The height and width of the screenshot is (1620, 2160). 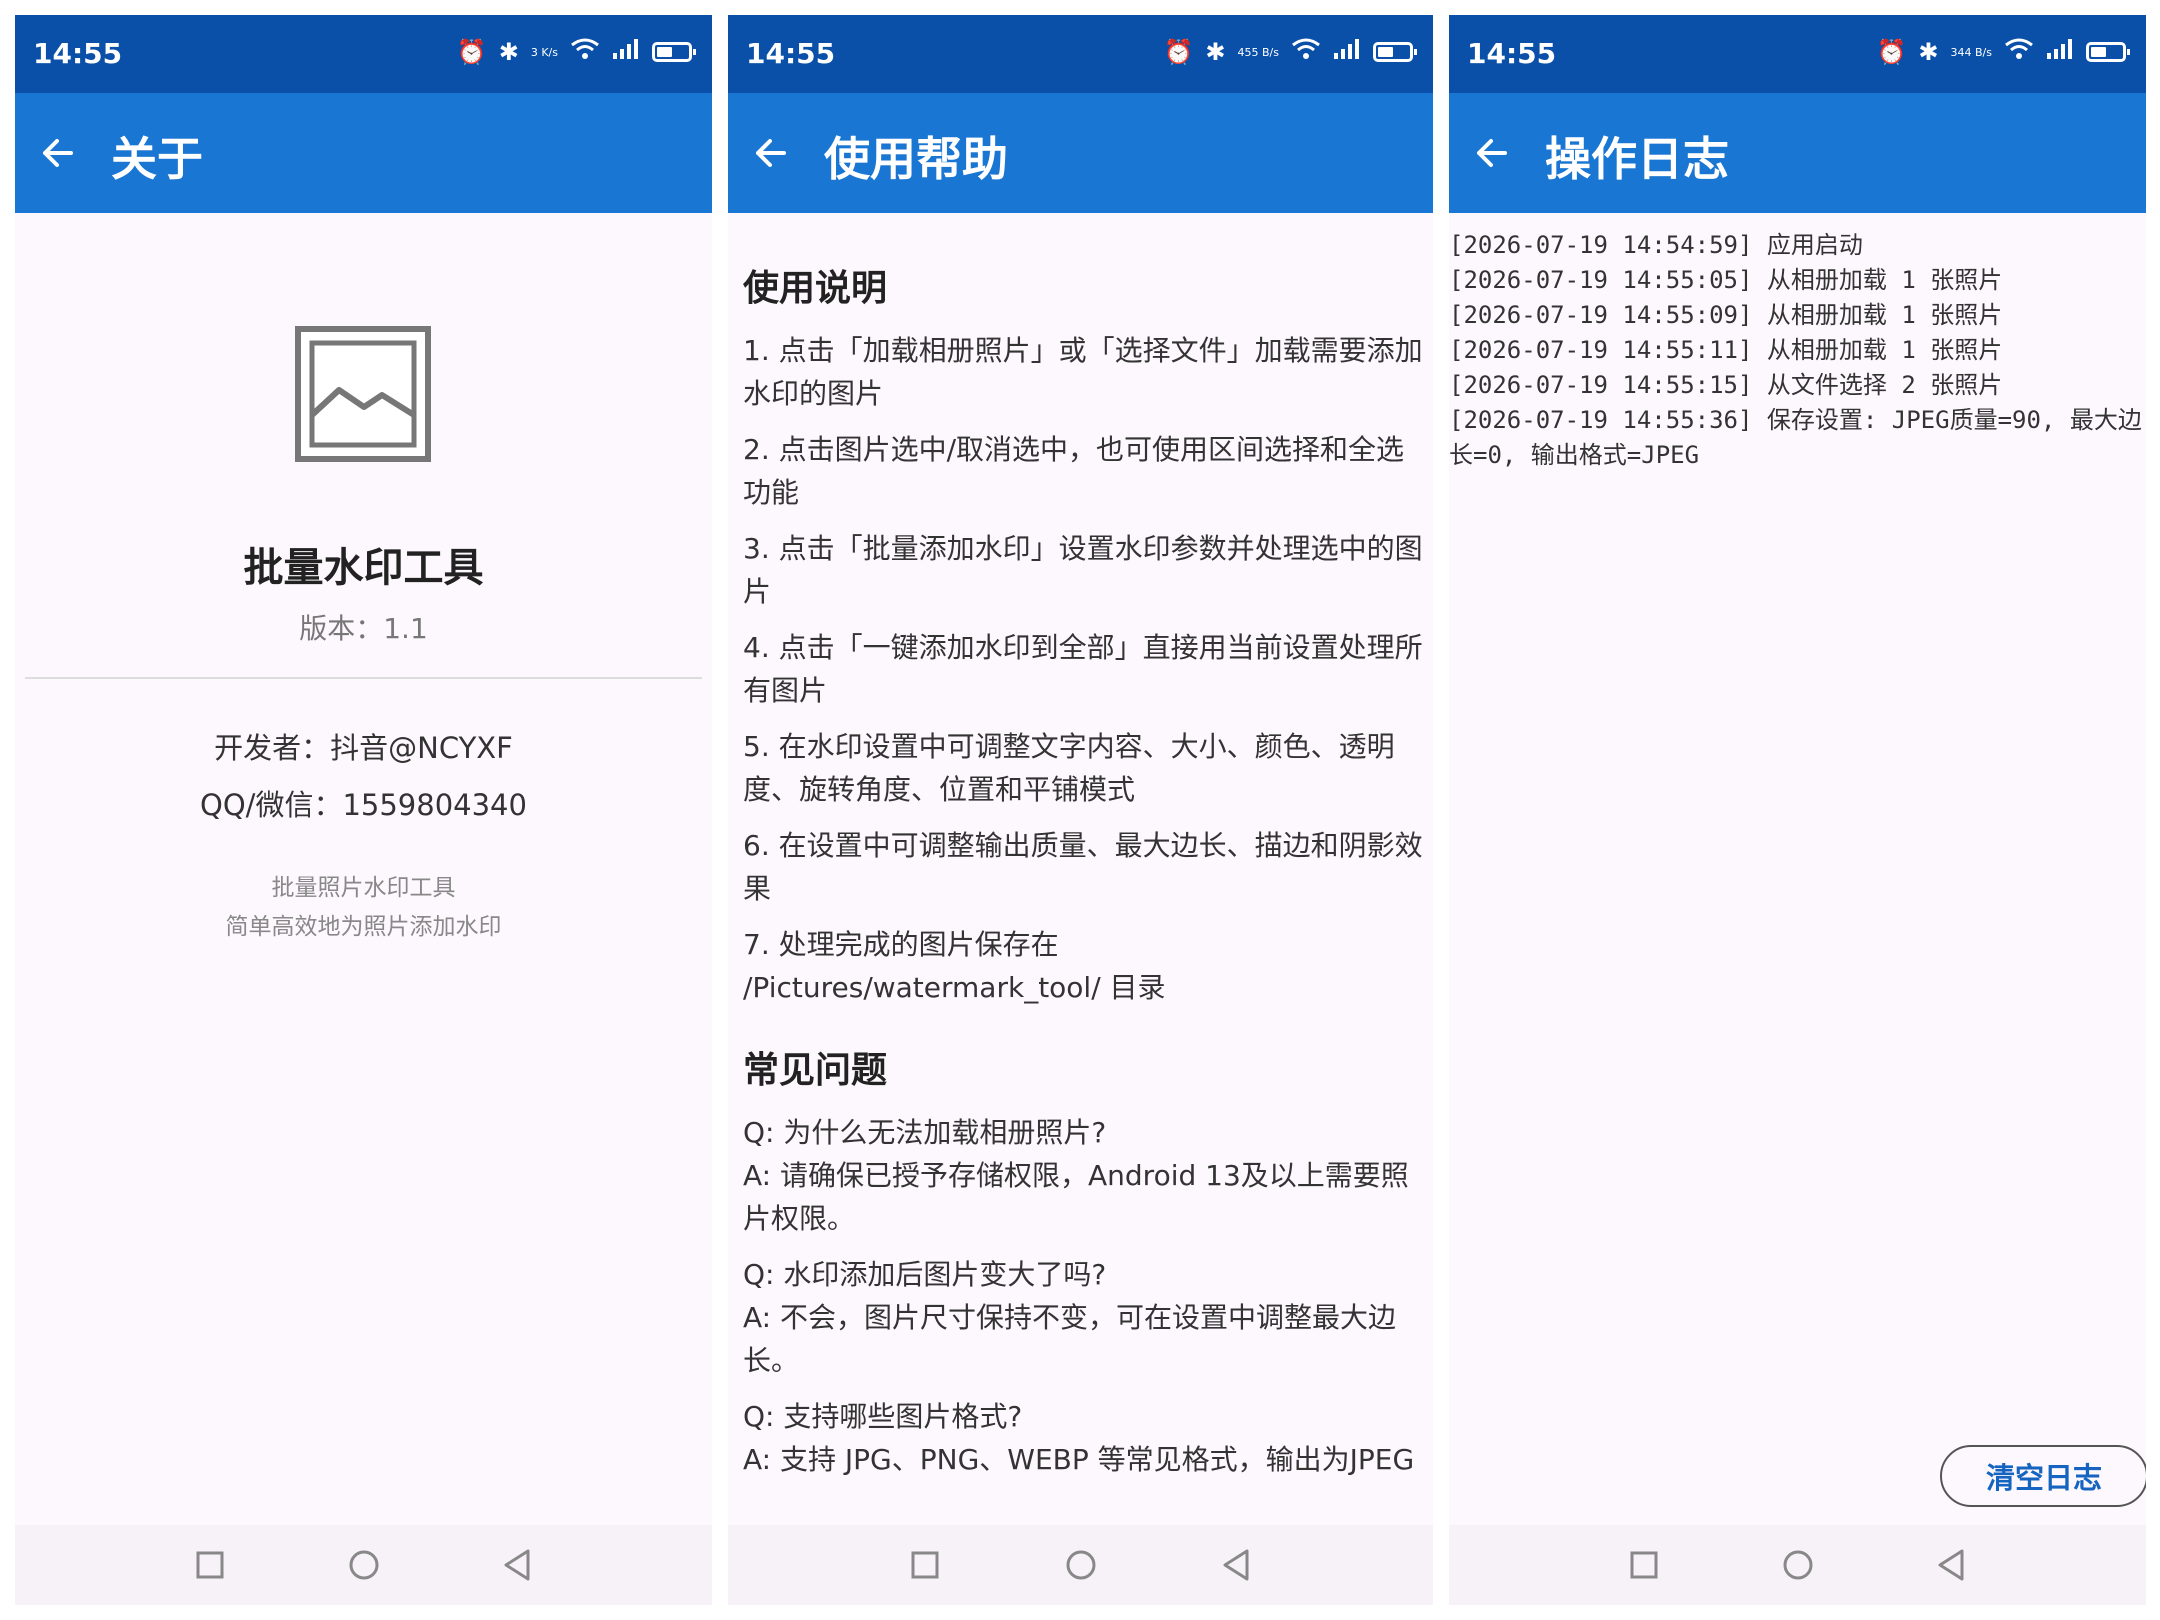 What do you see at coordinates (363, 568) in the screenshot?
I see `app-name: 批量水印工具` at bounding box center [363, 568].